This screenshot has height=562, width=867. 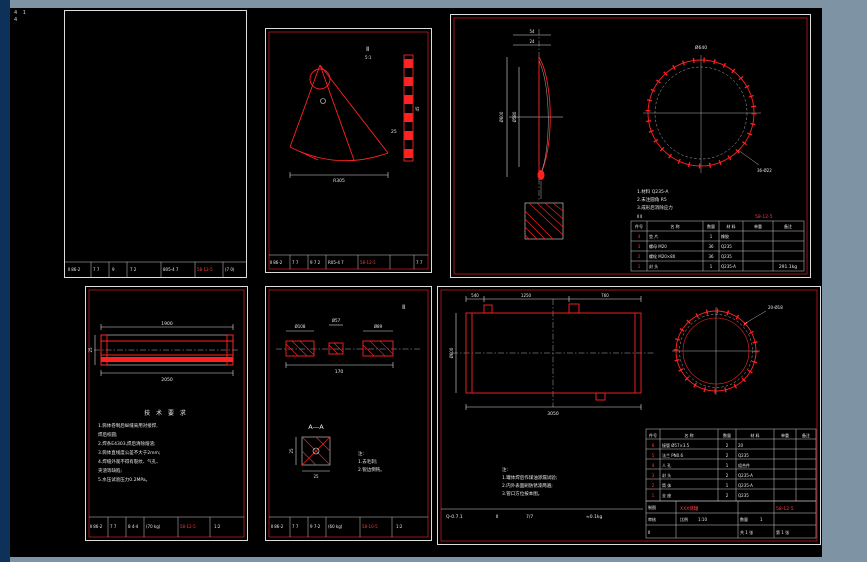 I want to click on table-header: 数量, so click(x=727, y=435).